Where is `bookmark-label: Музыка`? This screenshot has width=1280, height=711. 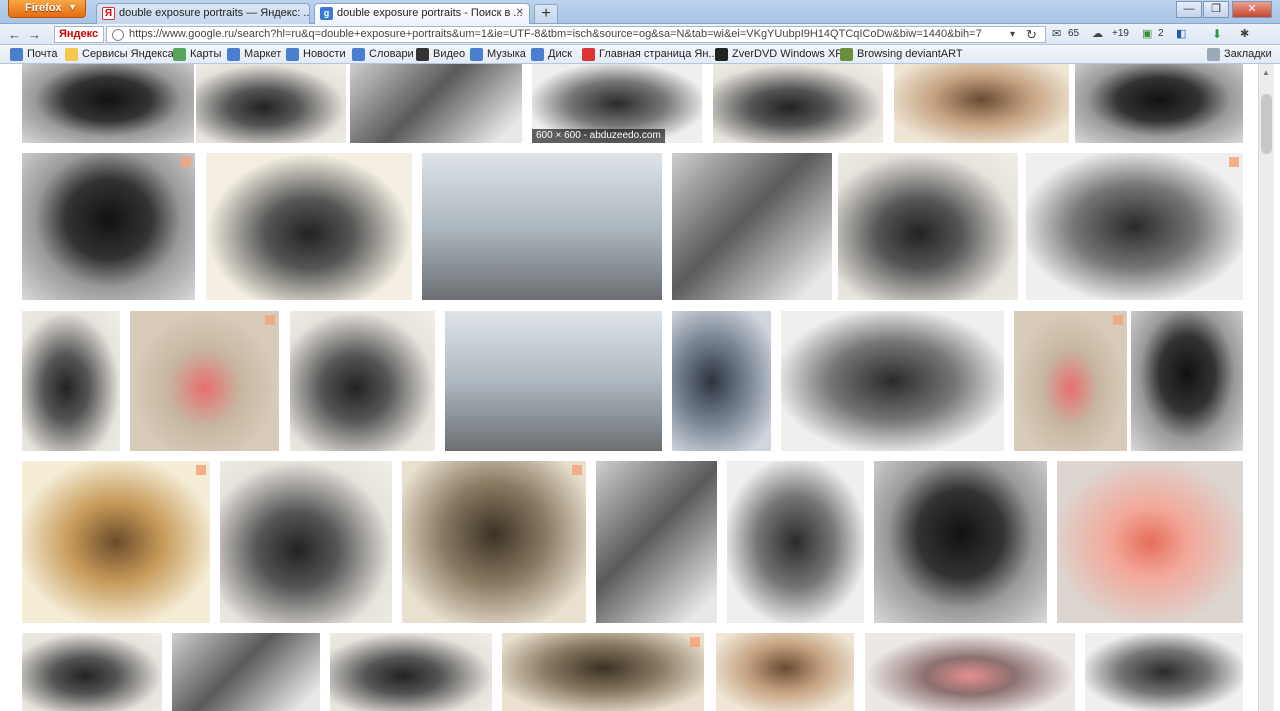 bookmark-label: Музыка is located at coordinates (506, 54).